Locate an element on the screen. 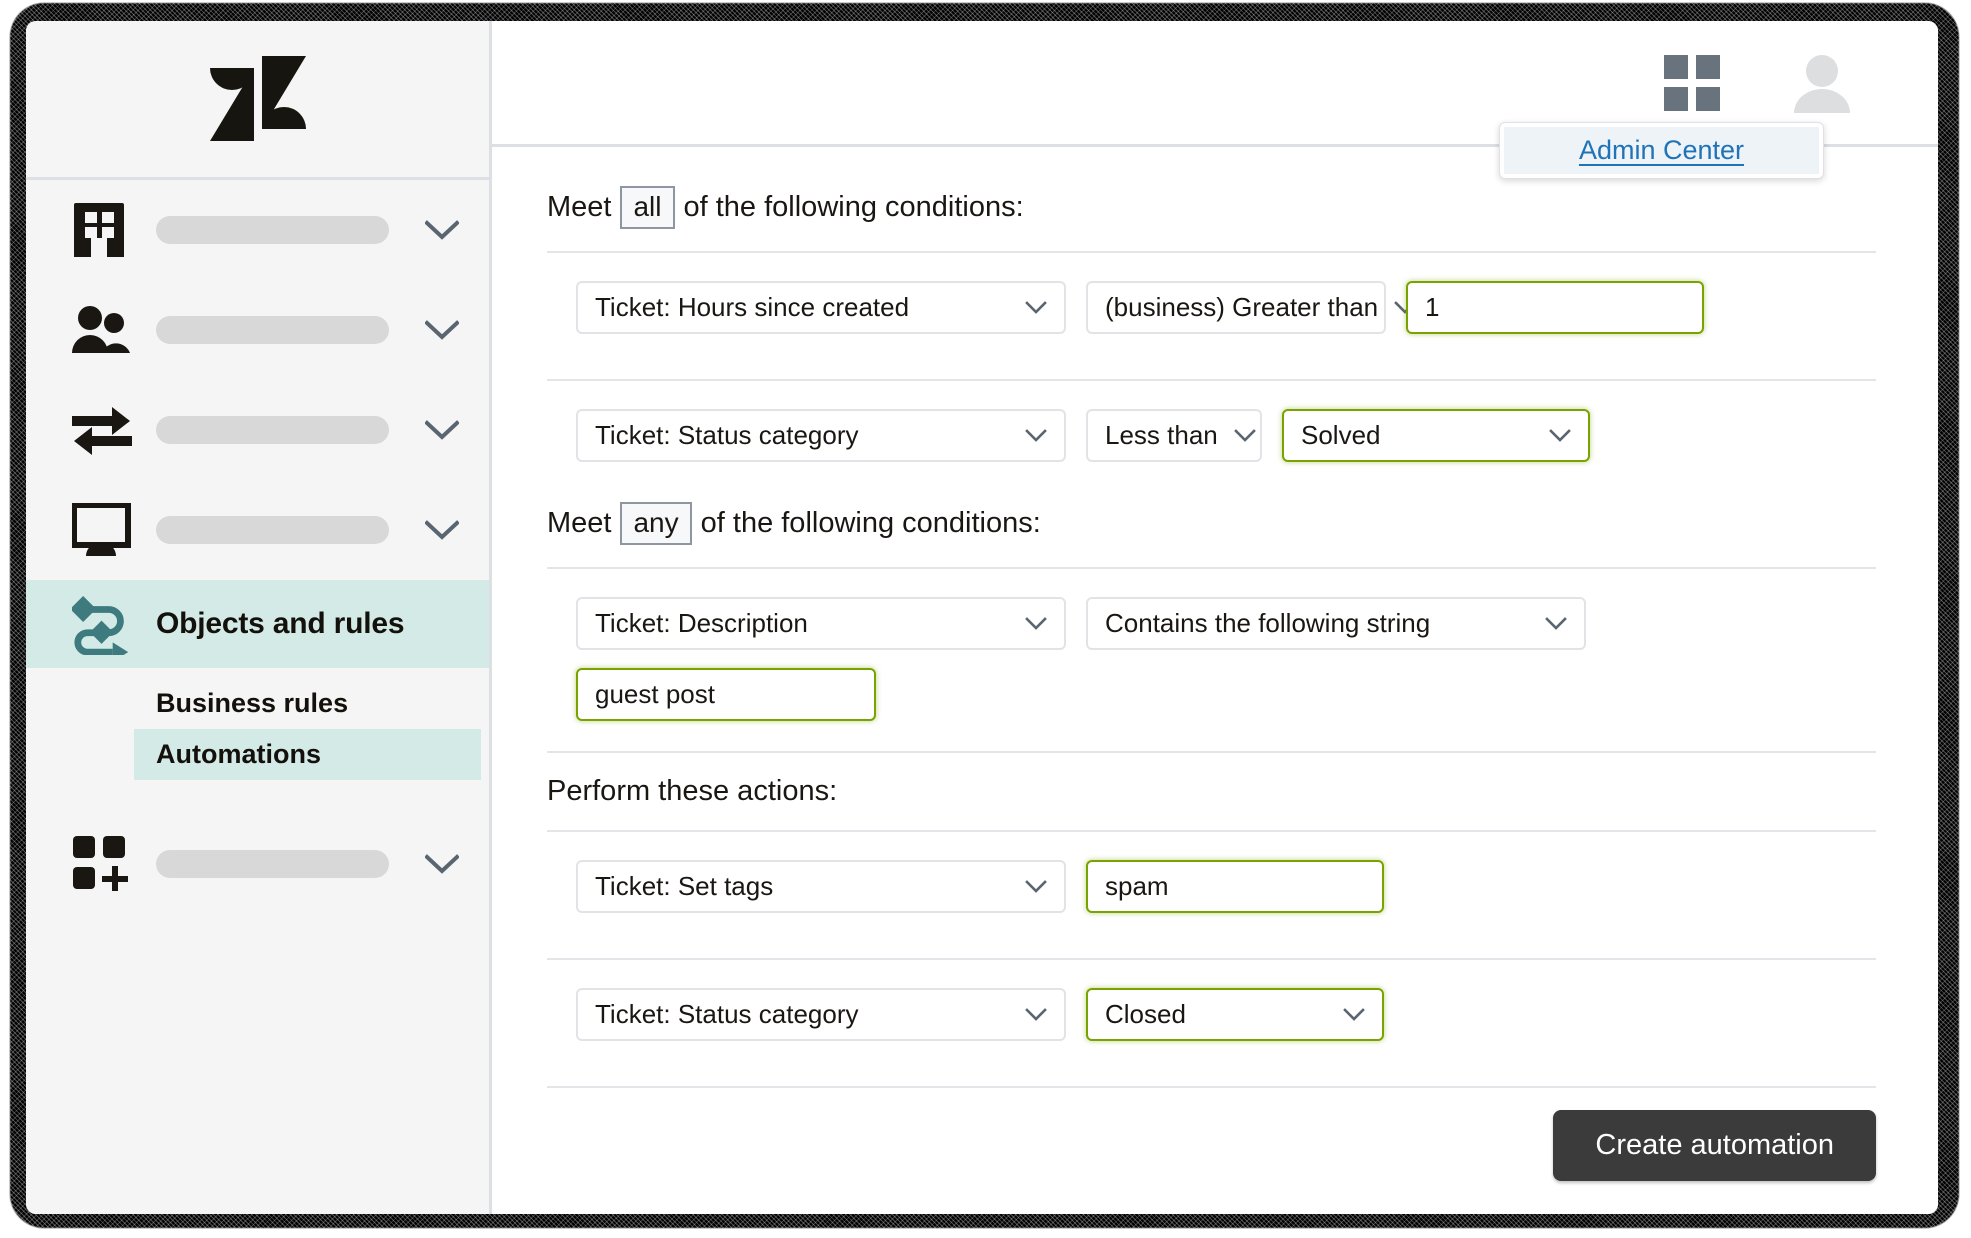 The width and height of the screenshot is (1971, 1238). action-0-field-value: Ticket: Set tags is located at coordinates (684, 886).